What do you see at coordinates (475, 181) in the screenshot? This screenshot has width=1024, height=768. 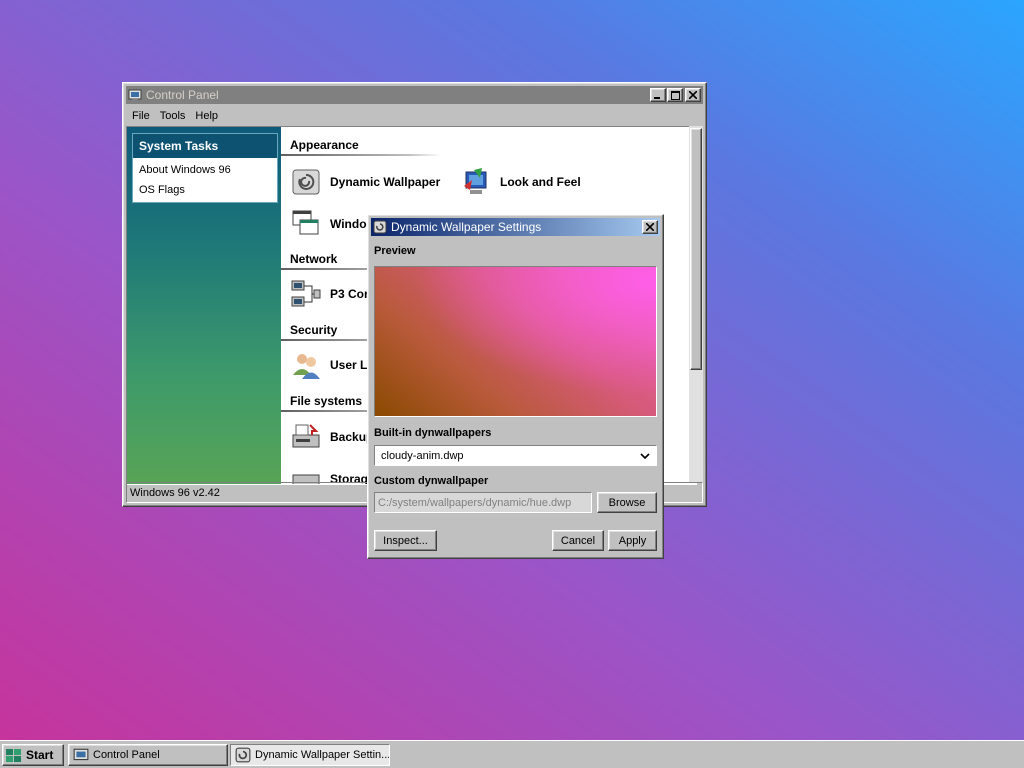 I see `look-and-feel-icon` at bounding box center [475, 181].